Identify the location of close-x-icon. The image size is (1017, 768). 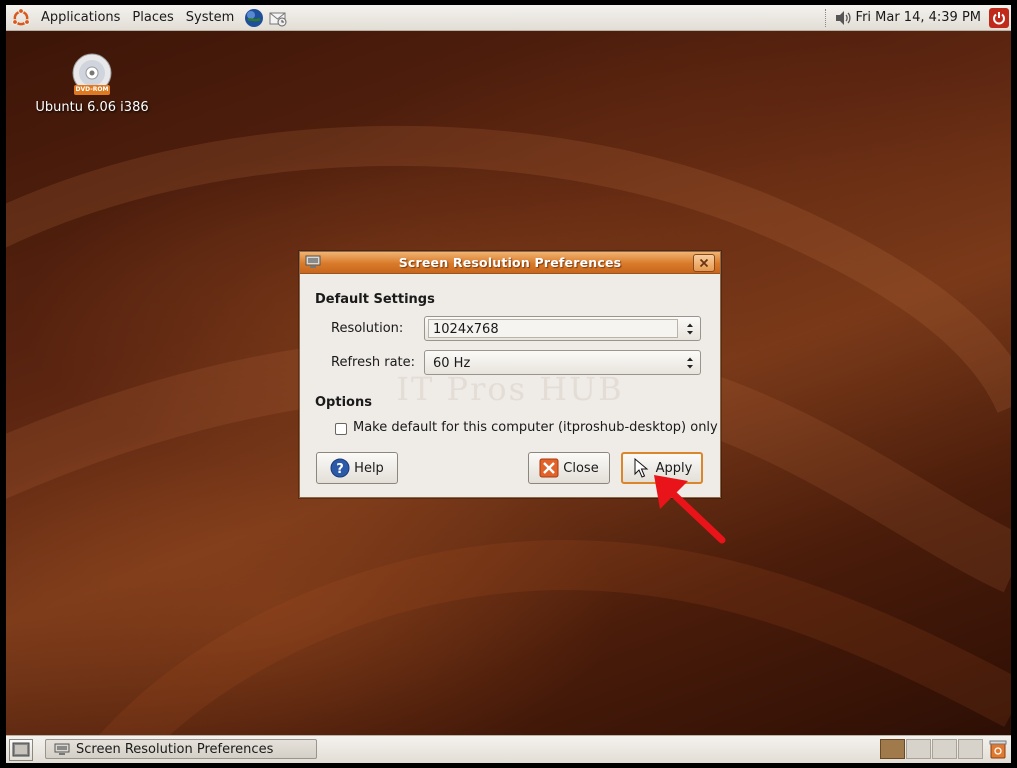
(549, 468).